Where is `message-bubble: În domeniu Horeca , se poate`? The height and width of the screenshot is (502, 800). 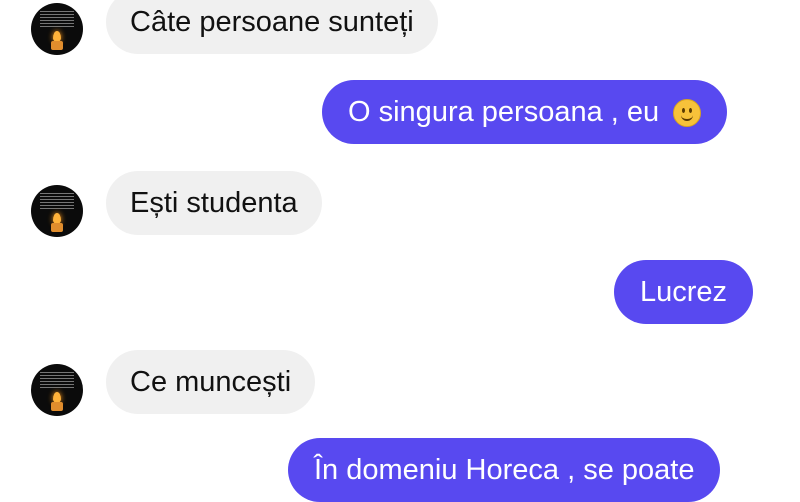
message-bubble: În domeniu Horeca , se poate is located at coordinates (504, 470).